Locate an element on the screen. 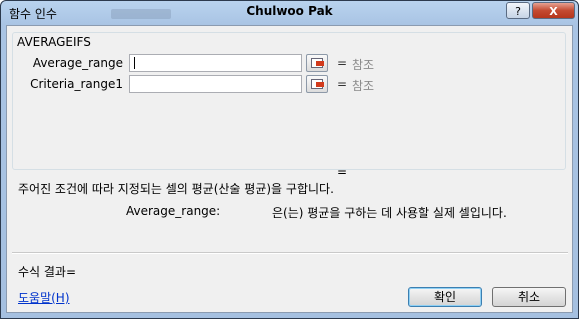 This screenshot has height=319, width=579. cancel-button: 취소 is located at coordinates (529, 297).